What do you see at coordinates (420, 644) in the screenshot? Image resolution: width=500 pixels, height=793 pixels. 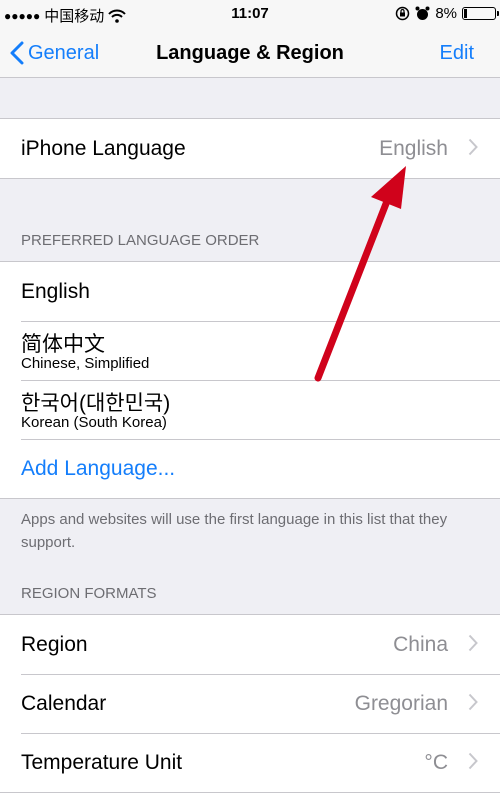 I see `row-value: China` at bounding box center [420, 644].